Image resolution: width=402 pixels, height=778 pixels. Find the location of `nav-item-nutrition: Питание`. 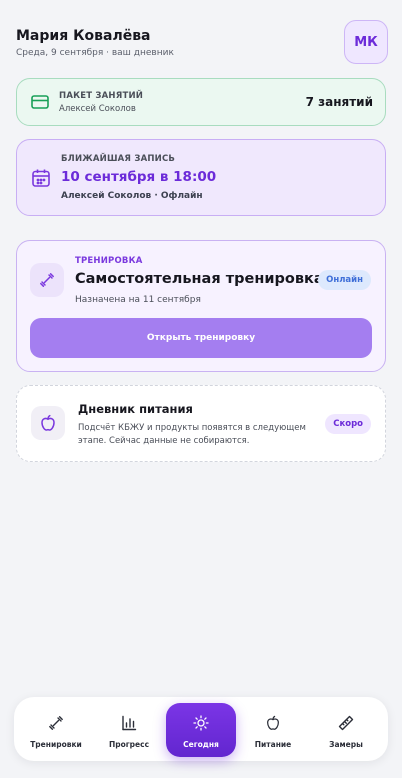

nav-item-nutrition: Питание is located at coordinates (273, 730).